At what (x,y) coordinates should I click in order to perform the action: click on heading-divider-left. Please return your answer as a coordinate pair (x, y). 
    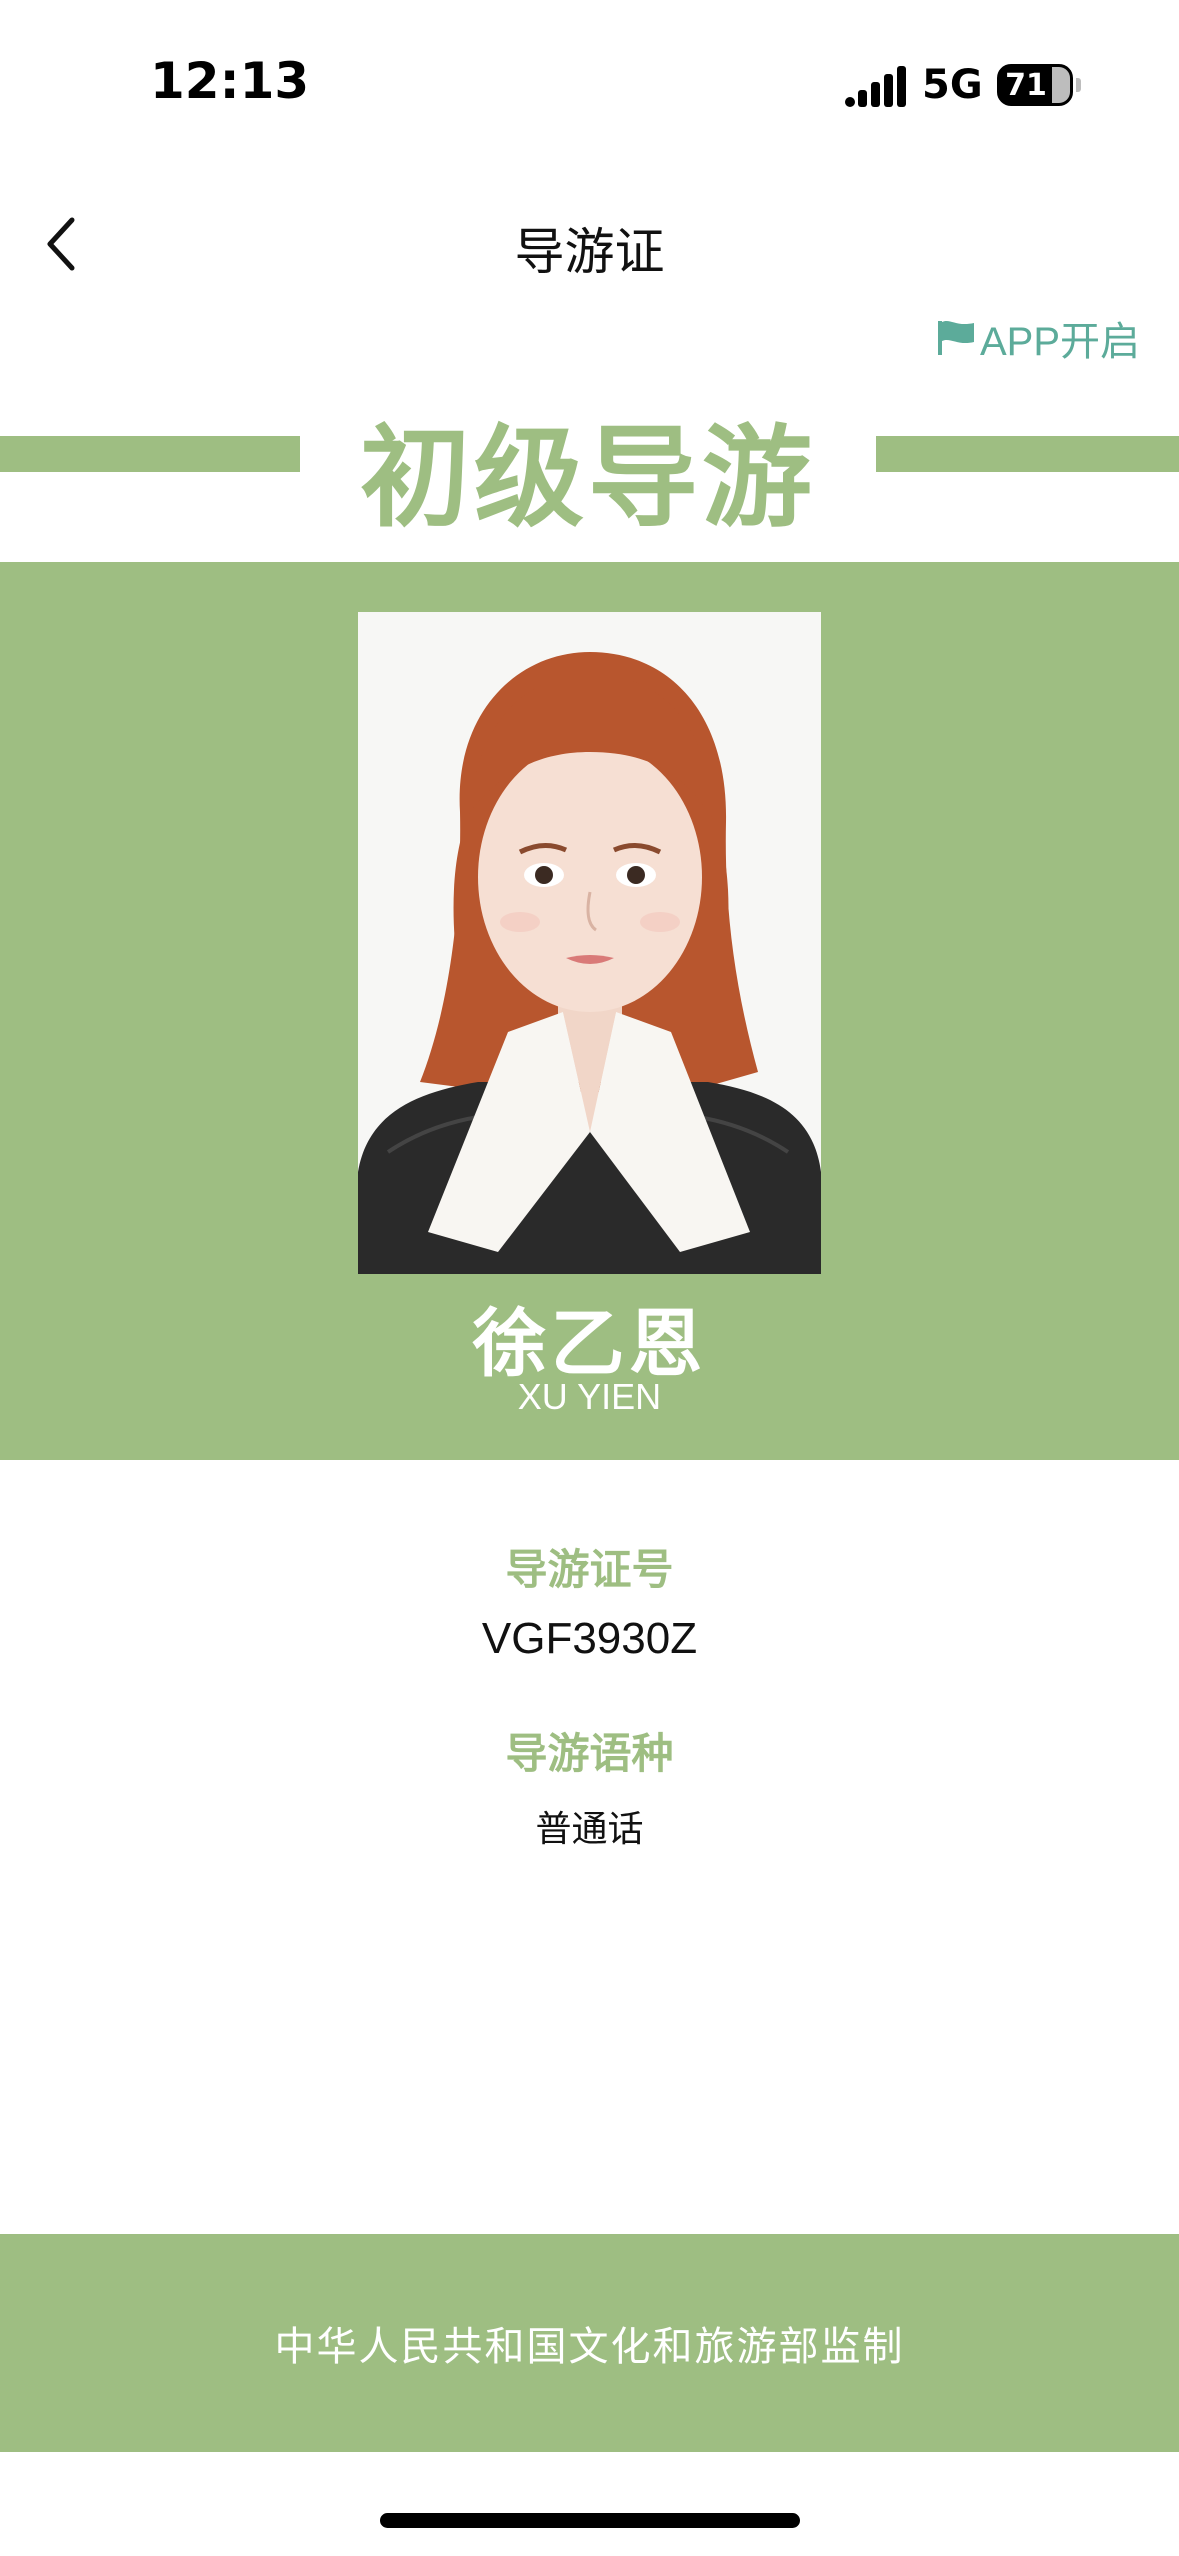
    Looking at the image, I should click on (150, 454).